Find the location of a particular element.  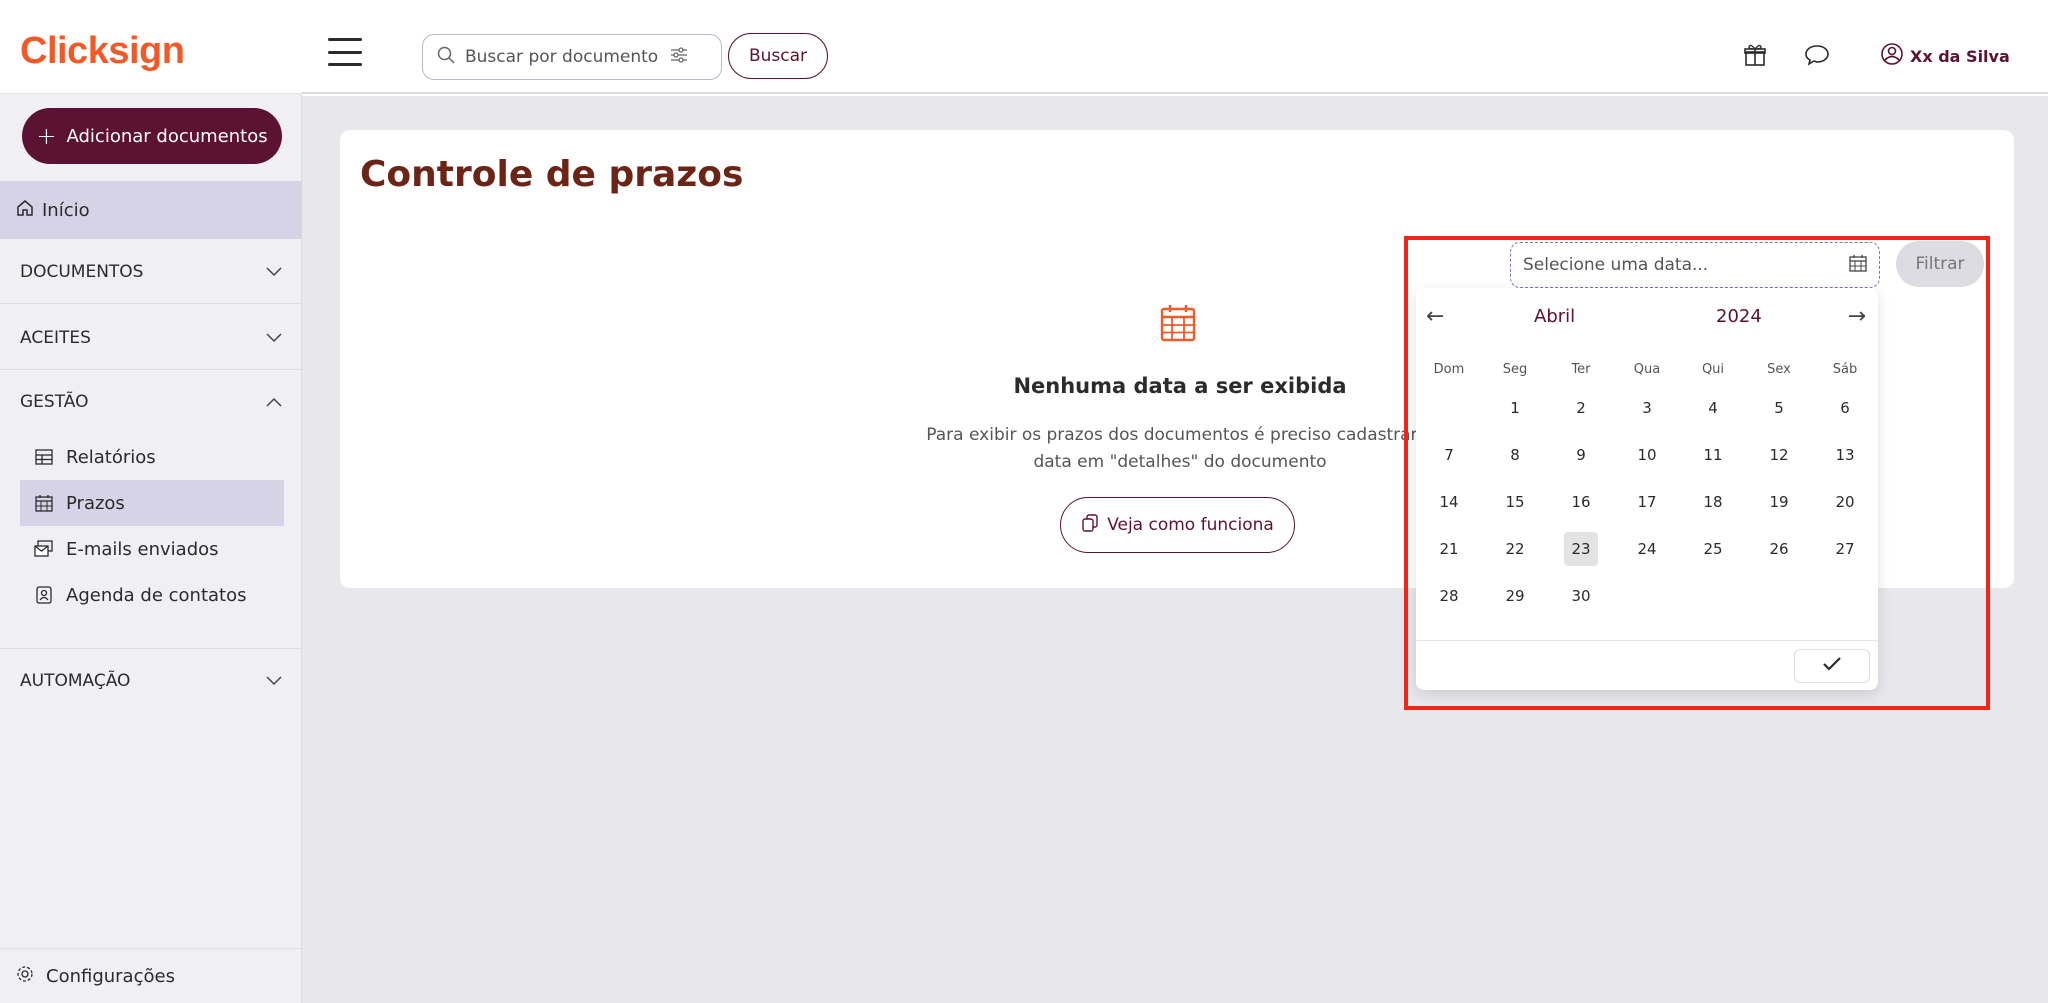

calendar-day: 3 is located at coordinates (1647, 408).